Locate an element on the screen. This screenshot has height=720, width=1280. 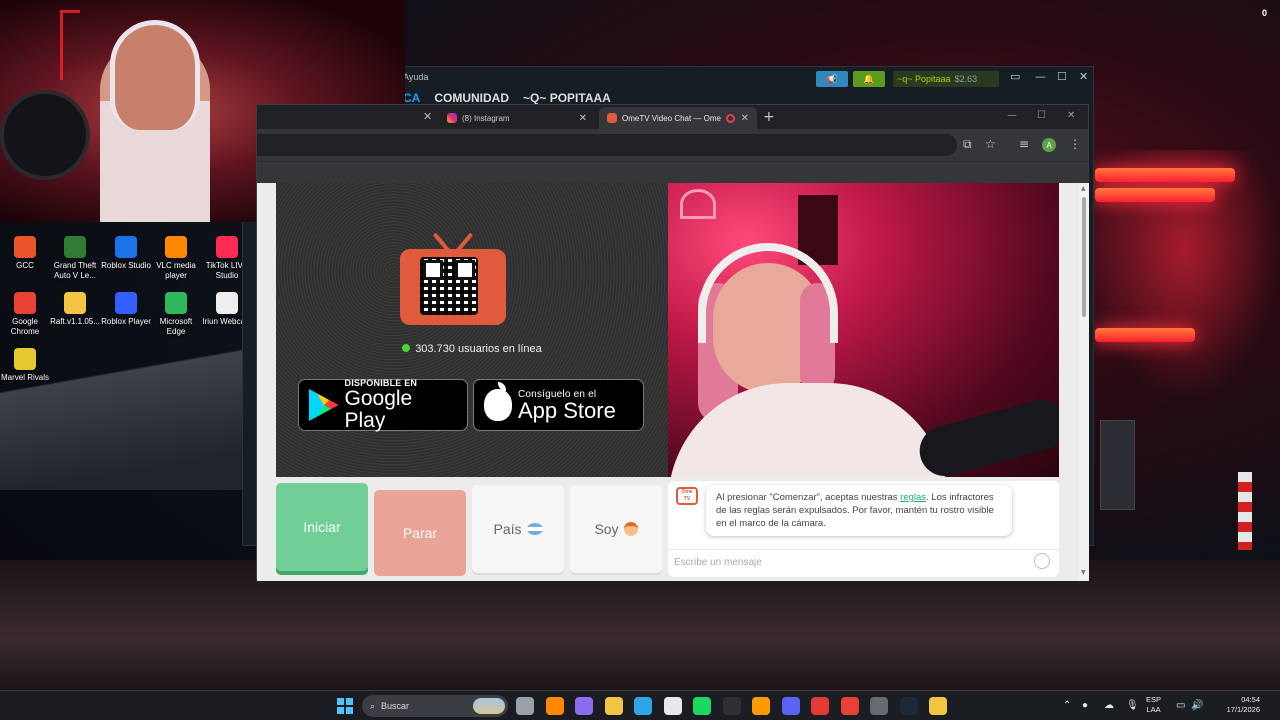
bunny-decoration is located at coordinates (698, 204).